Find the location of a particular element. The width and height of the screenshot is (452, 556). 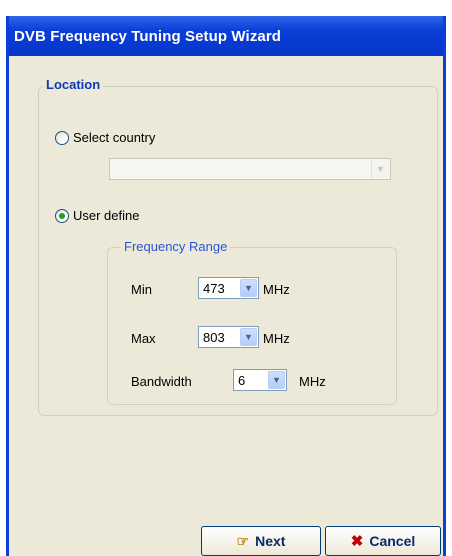

x-icon: ✖ is located at coordinates (357, 541).